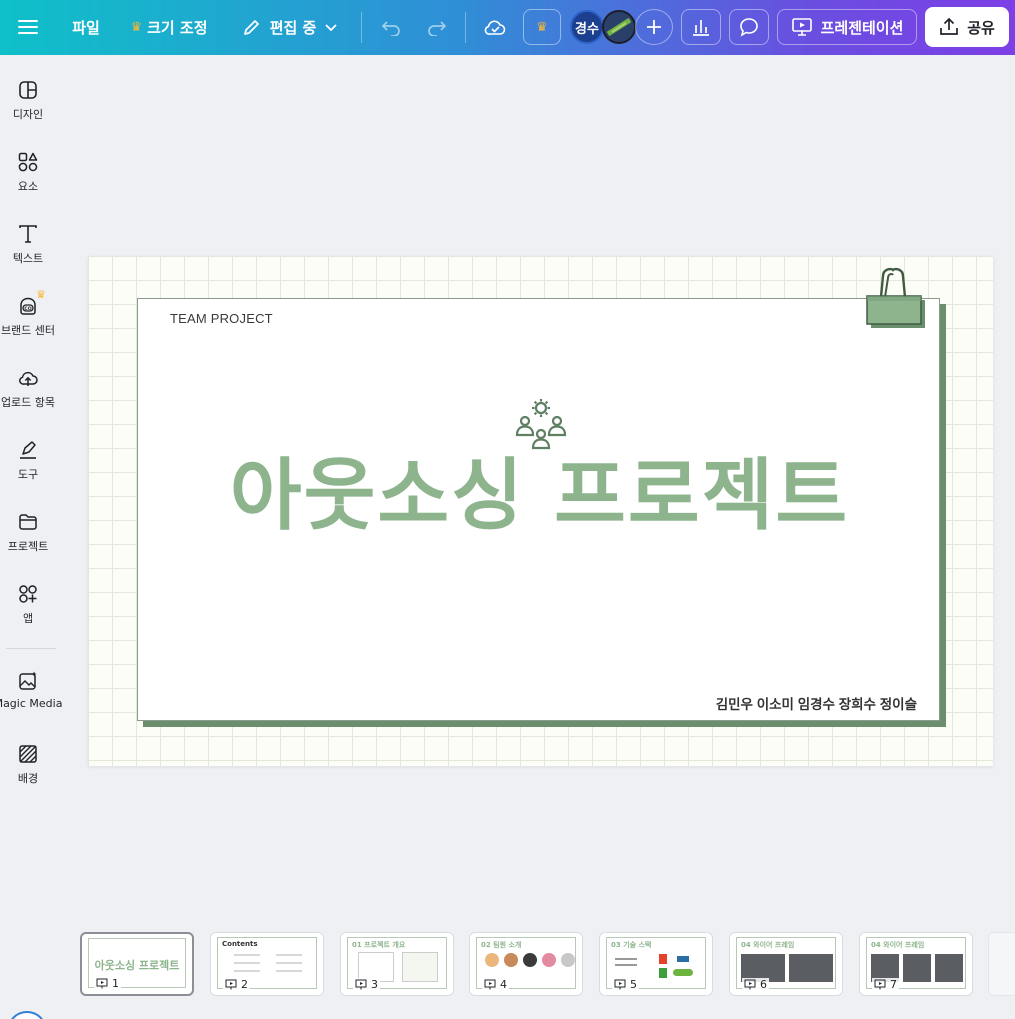  What do you see at coordinates (331, 28) in the screenshot?
I see `chevron-down-icon` at bounding box center [331, 28].